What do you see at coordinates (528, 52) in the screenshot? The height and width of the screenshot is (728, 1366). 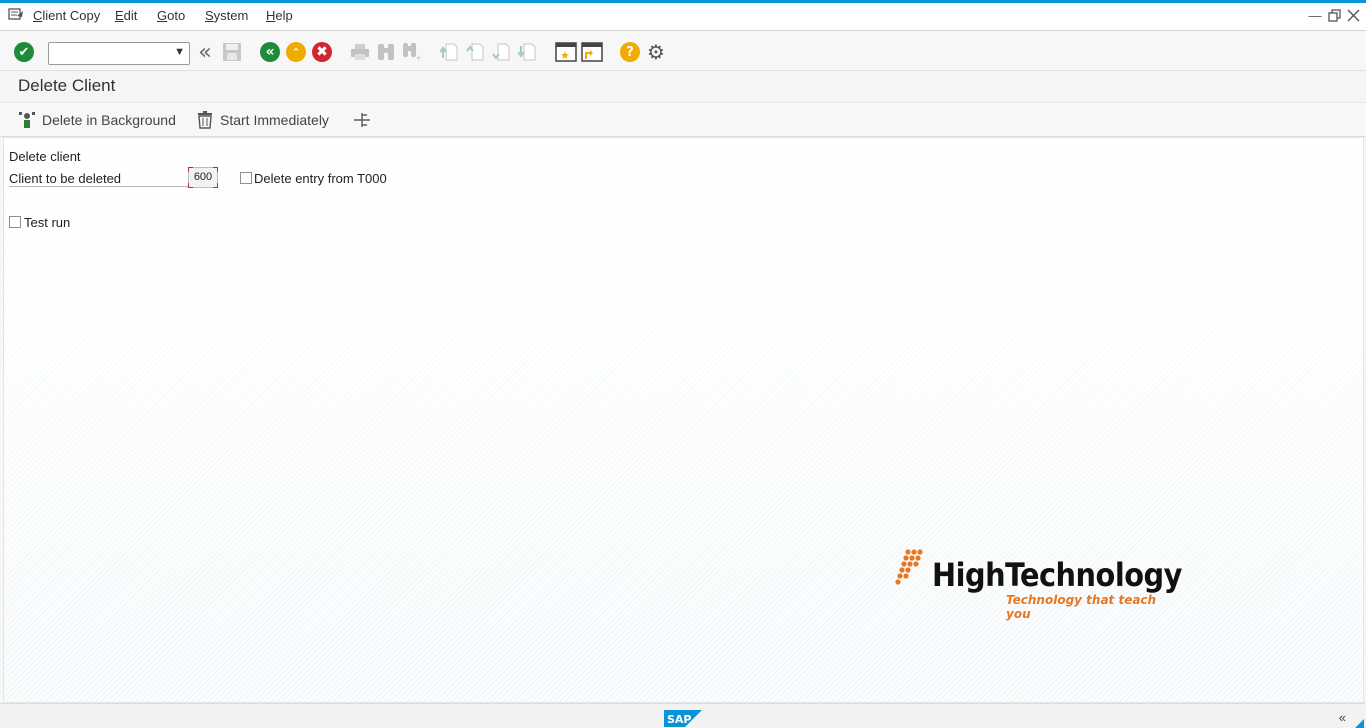 I see `last-page-icon` at bounding box center [528, 52].